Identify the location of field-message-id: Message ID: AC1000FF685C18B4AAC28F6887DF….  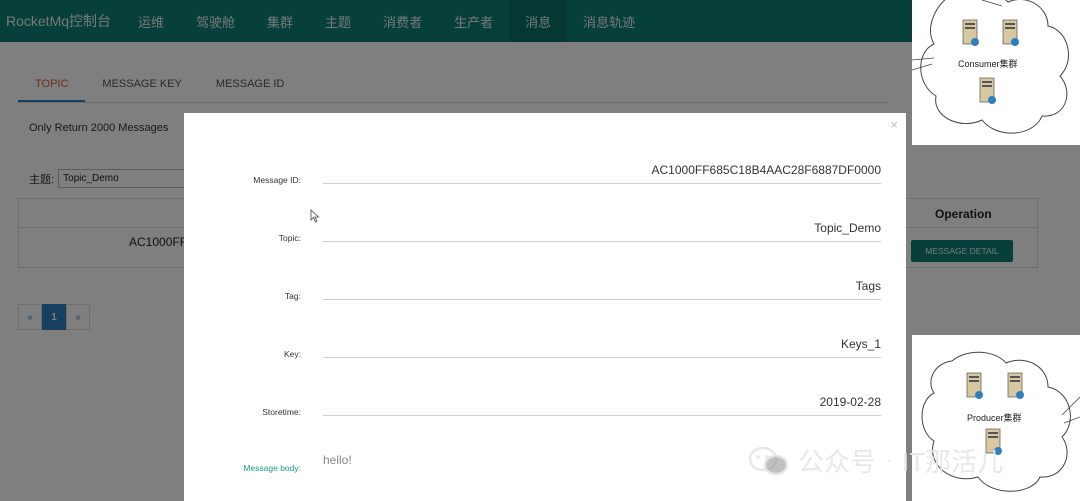
(545, 181).